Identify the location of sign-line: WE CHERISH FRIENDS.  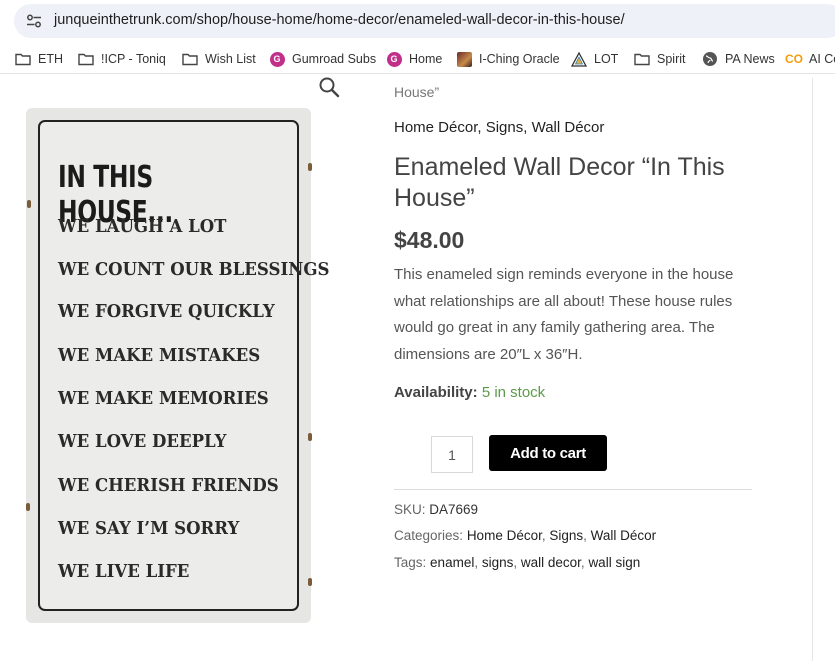
(168, 485).